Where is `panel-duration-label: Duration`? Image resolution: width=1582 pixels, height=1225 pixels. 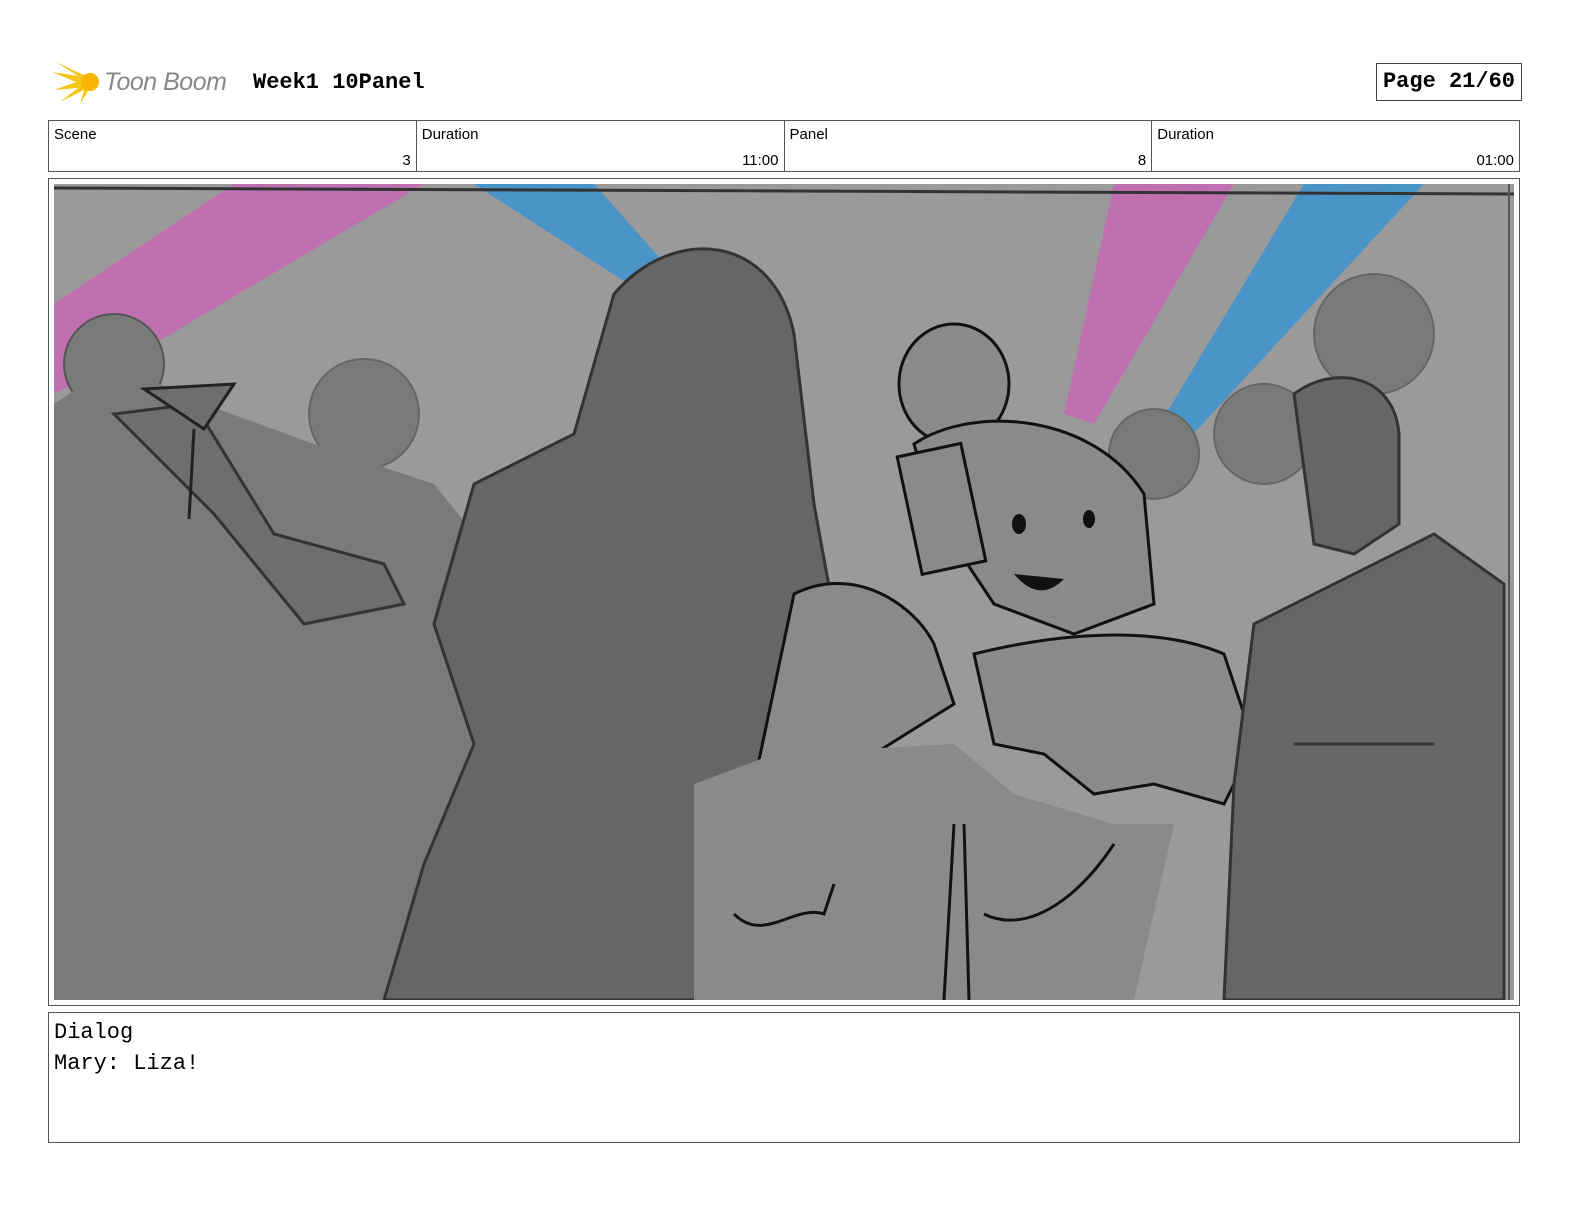
panel-duration-label: Duration is located at coordinates (1185, 134).